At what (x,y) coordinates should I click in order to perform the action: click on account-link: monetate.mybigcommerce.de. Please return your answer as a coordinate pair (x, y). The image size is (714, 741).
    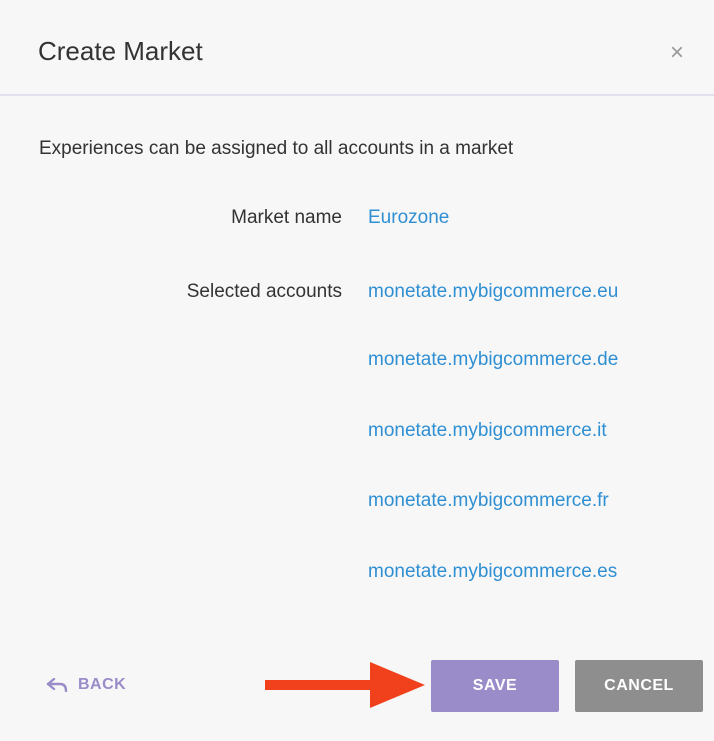
    Looking at the image, I should click on (493, 360).